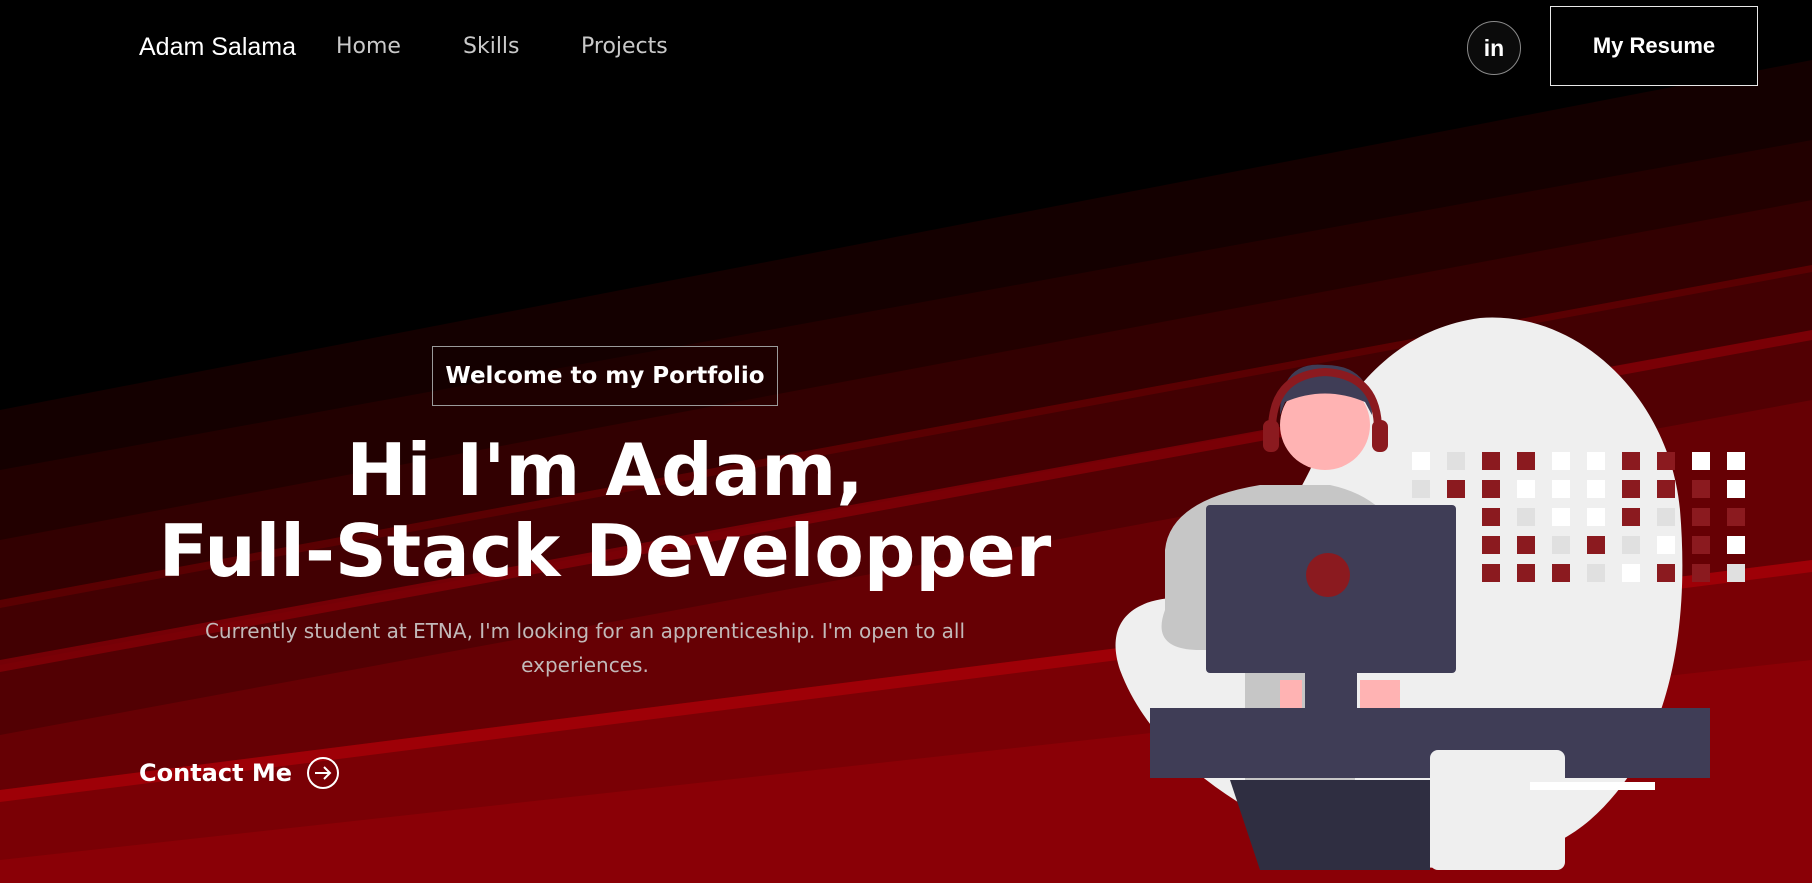  I want to click on headline-line-1: Hi I'm Adam,, so click(605, 470).